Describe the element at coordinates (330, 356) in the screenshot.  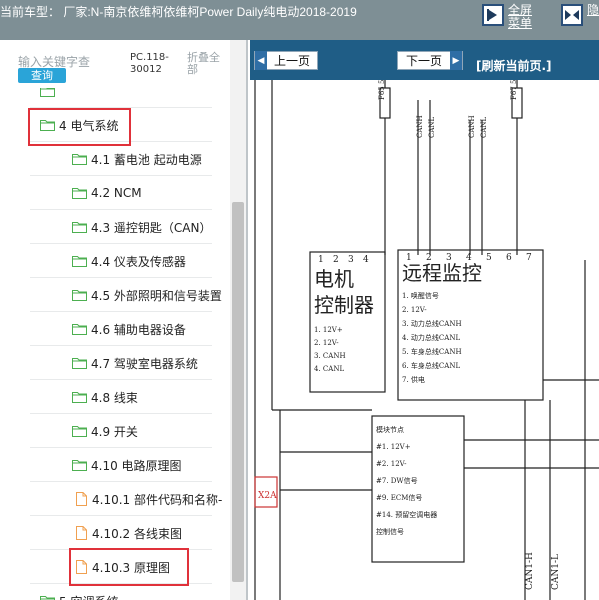
I see `motor-pin-desc: 3. CANH` at that location.